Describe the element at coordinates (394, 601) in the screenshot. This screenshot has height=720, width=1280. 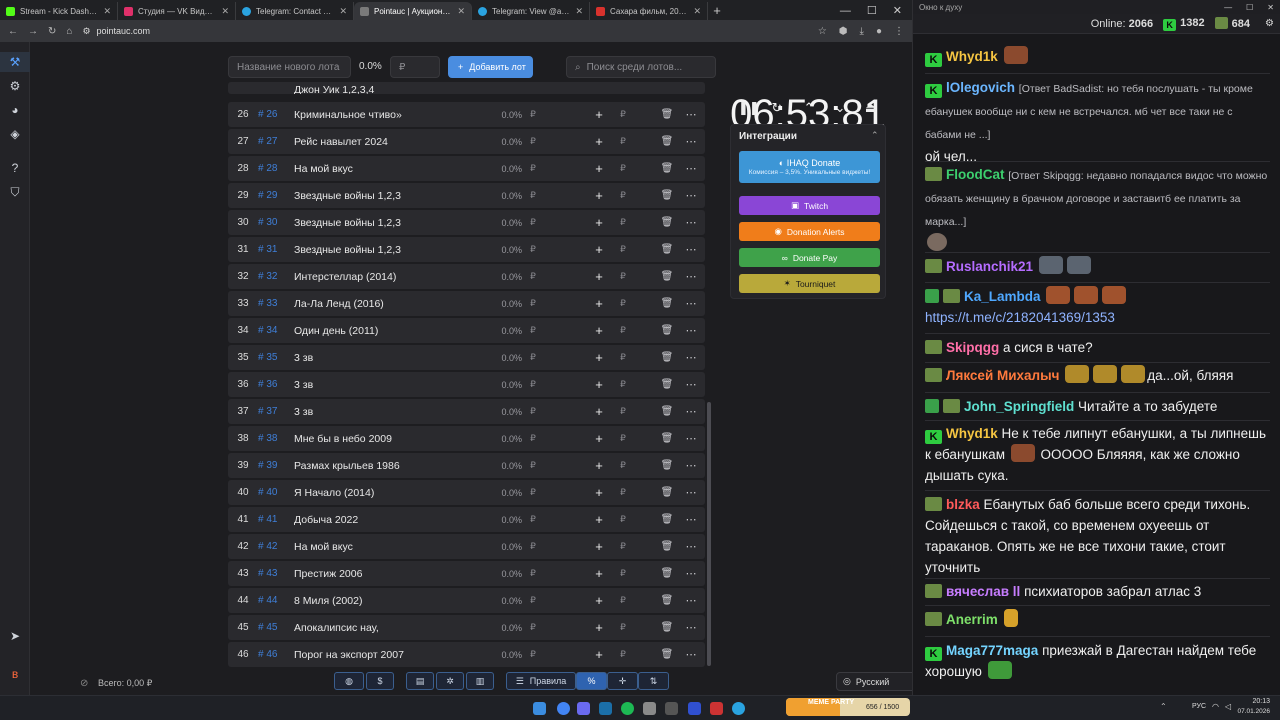
I see `lot-name: 8 Миля (2002)` at that location.